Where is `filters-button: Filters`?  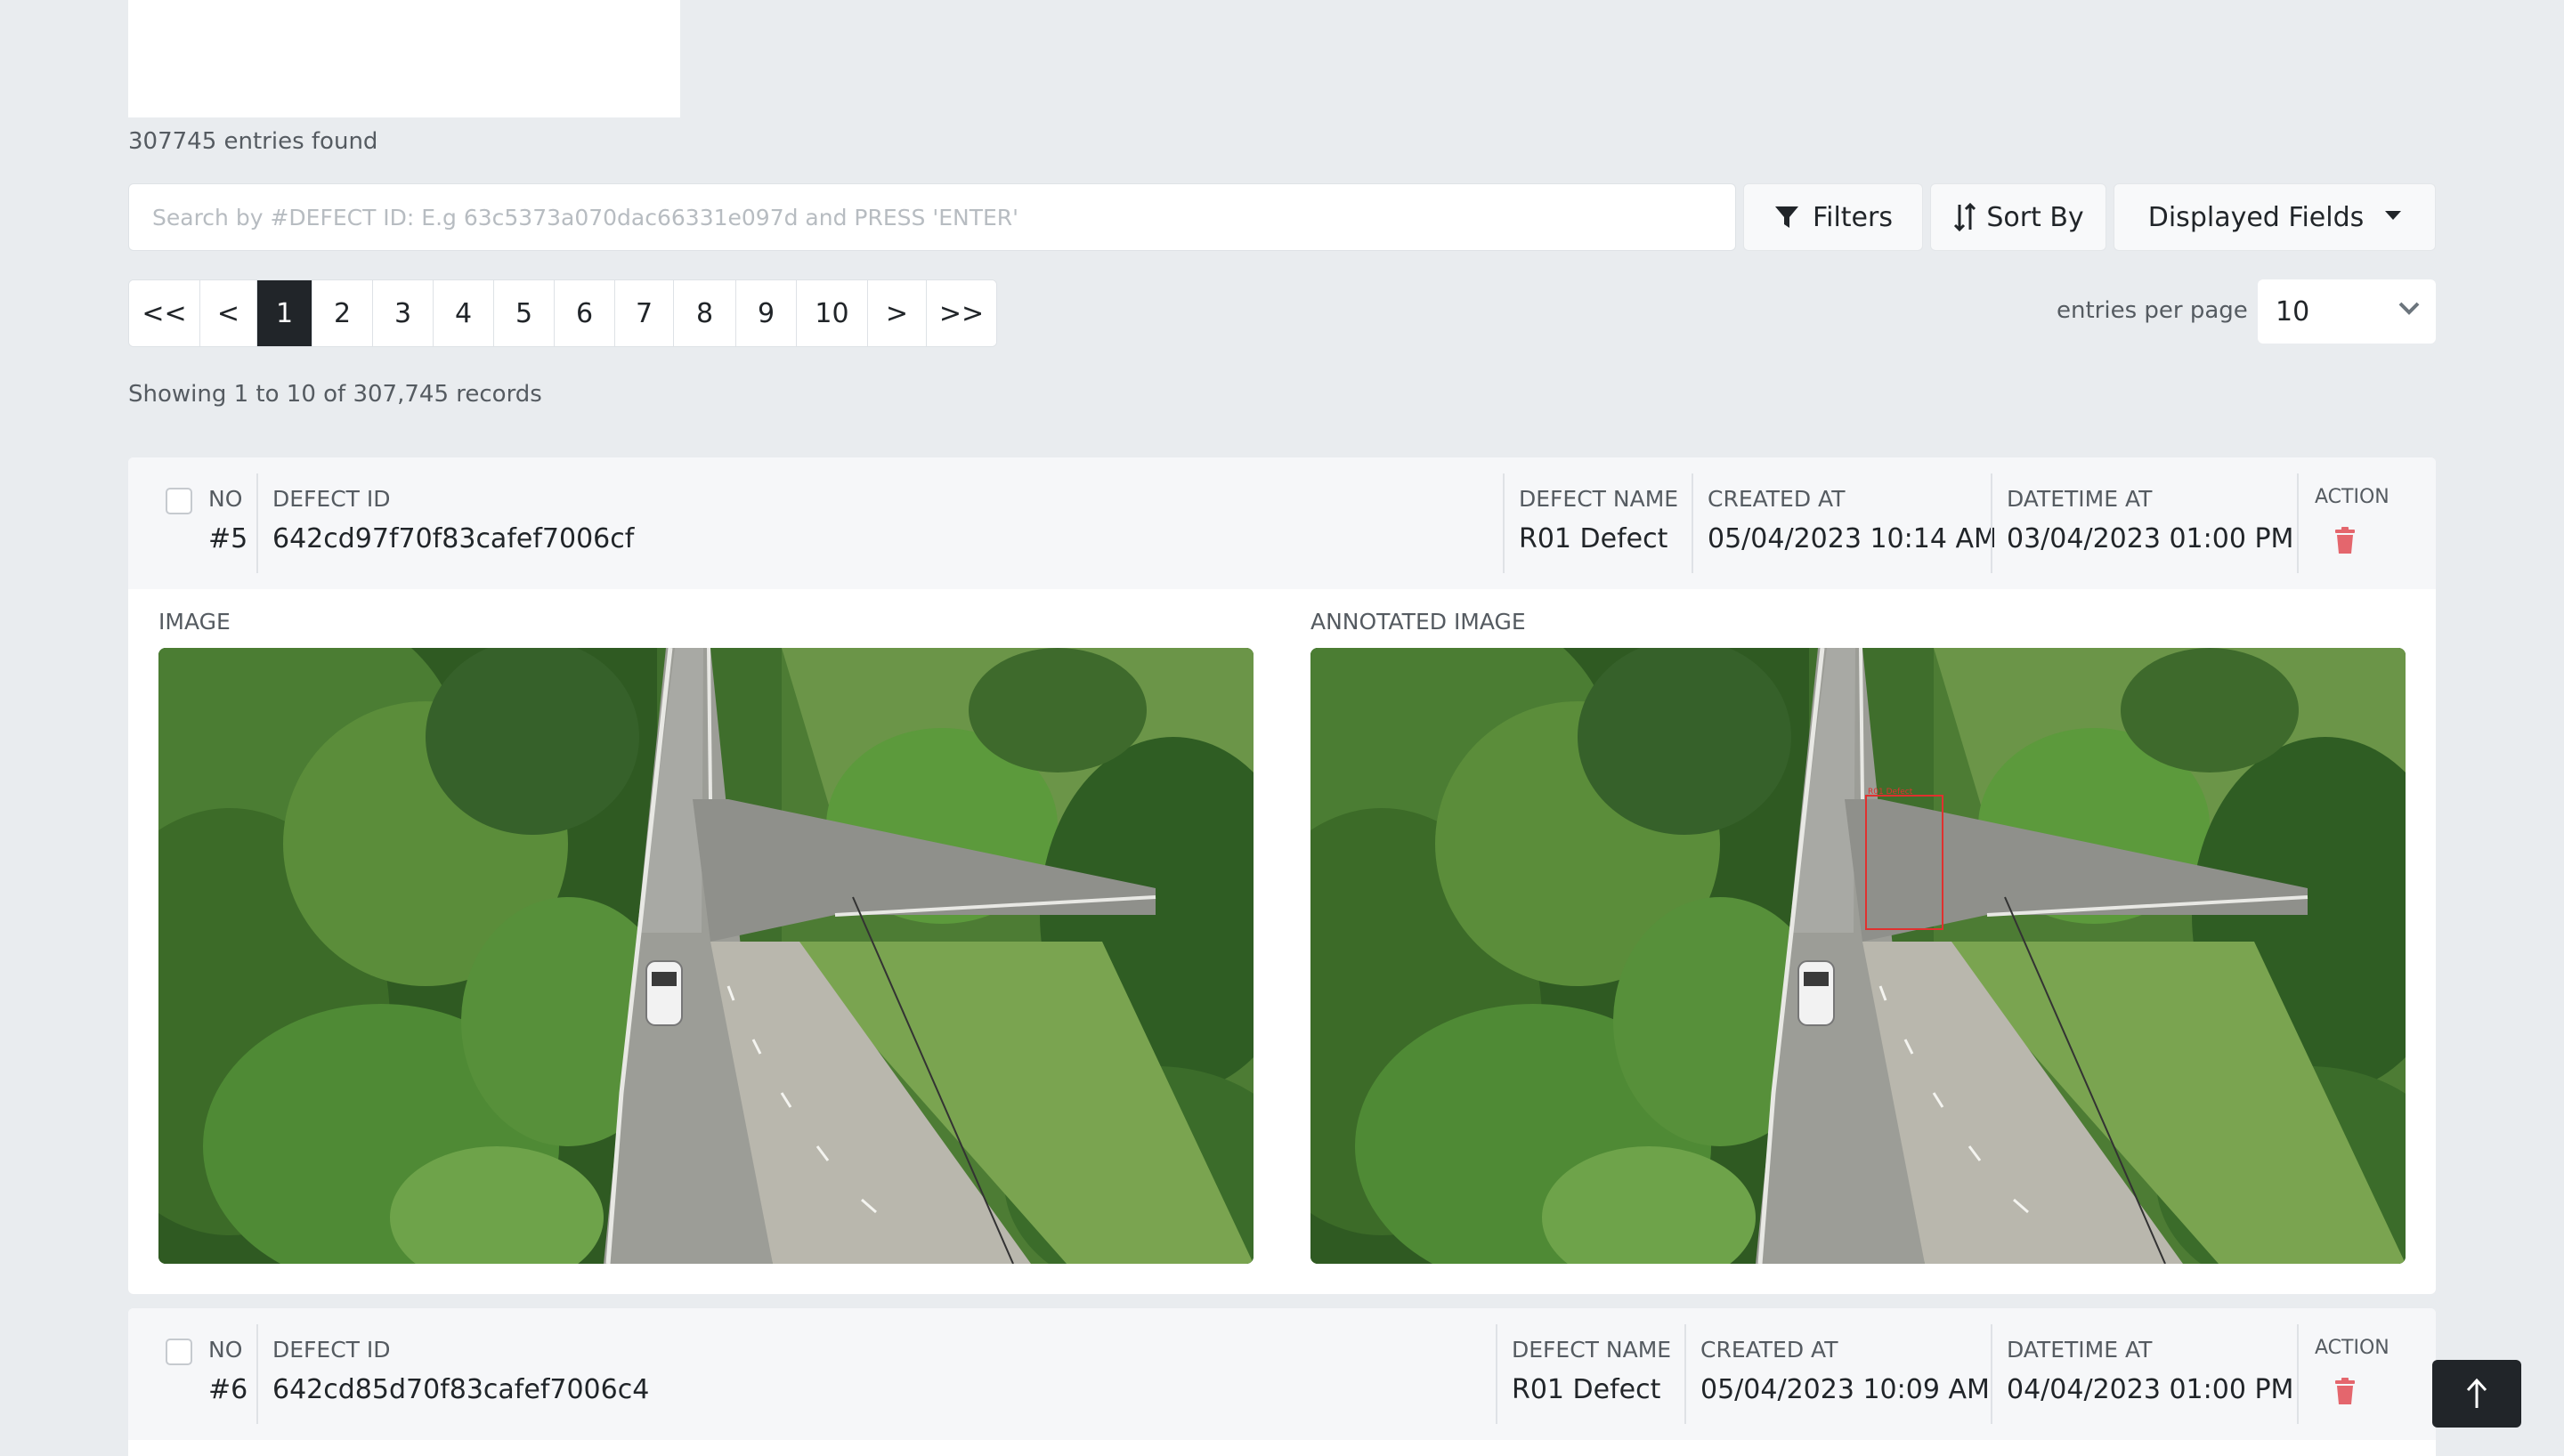
filters-button: Filters is located at coordinates (1833, 217).